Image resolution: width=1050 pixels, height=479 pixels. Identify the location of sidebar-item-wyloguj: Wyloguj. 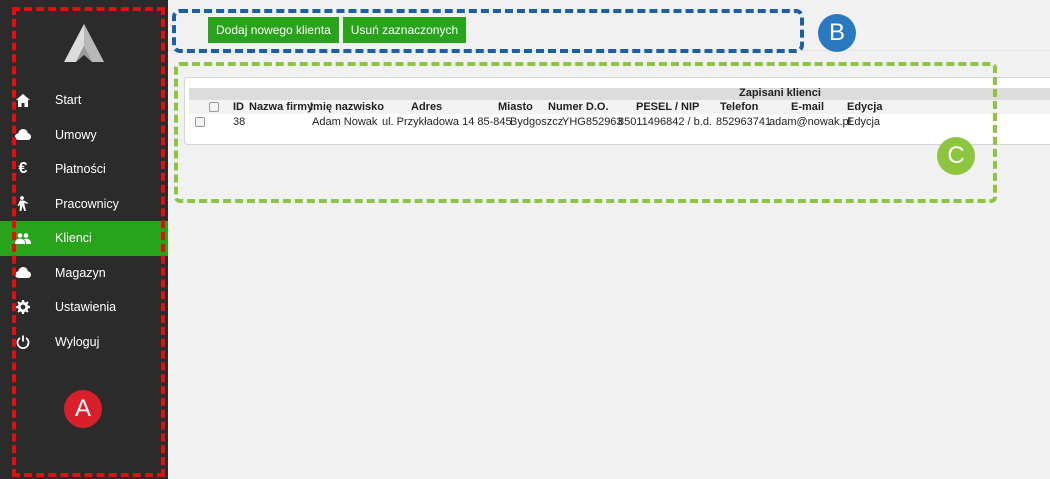
(84, 342).